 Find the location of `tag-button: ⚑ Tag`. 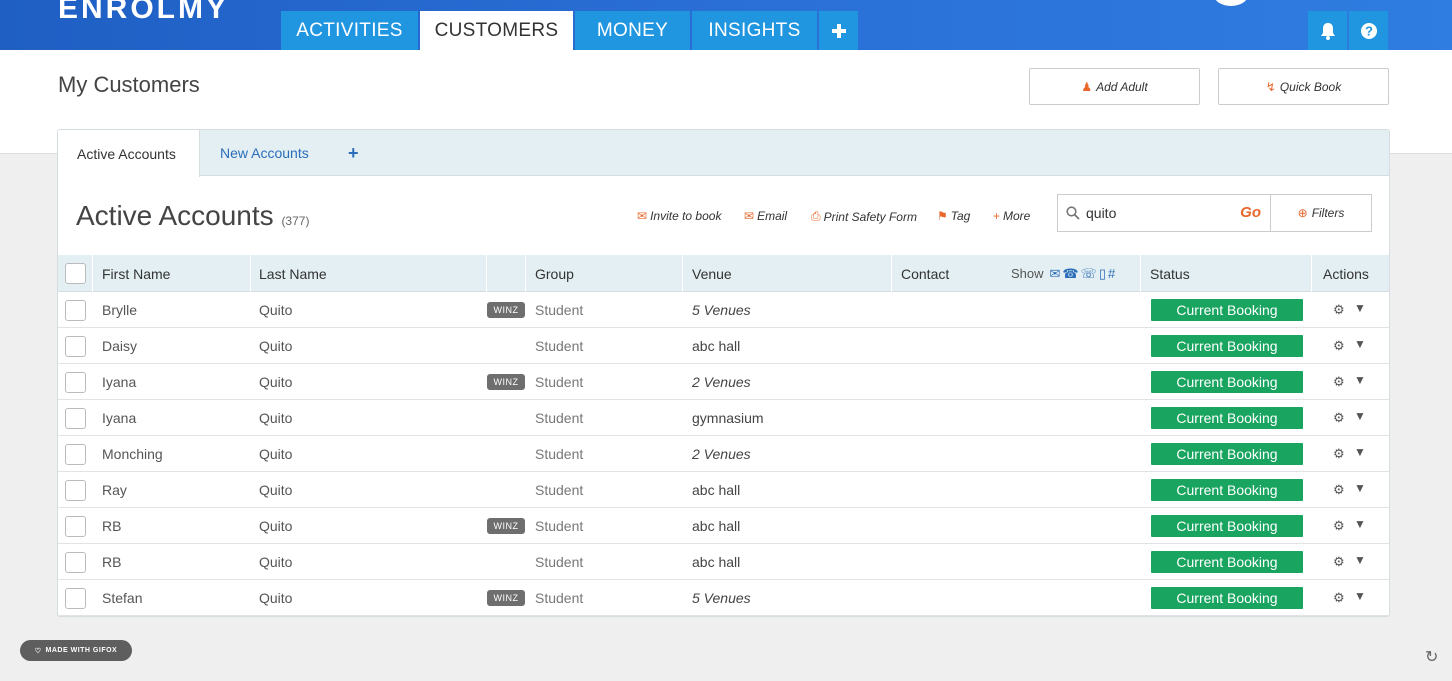

tag-button: ⚑ Tag is located at coordinates (953, 216).